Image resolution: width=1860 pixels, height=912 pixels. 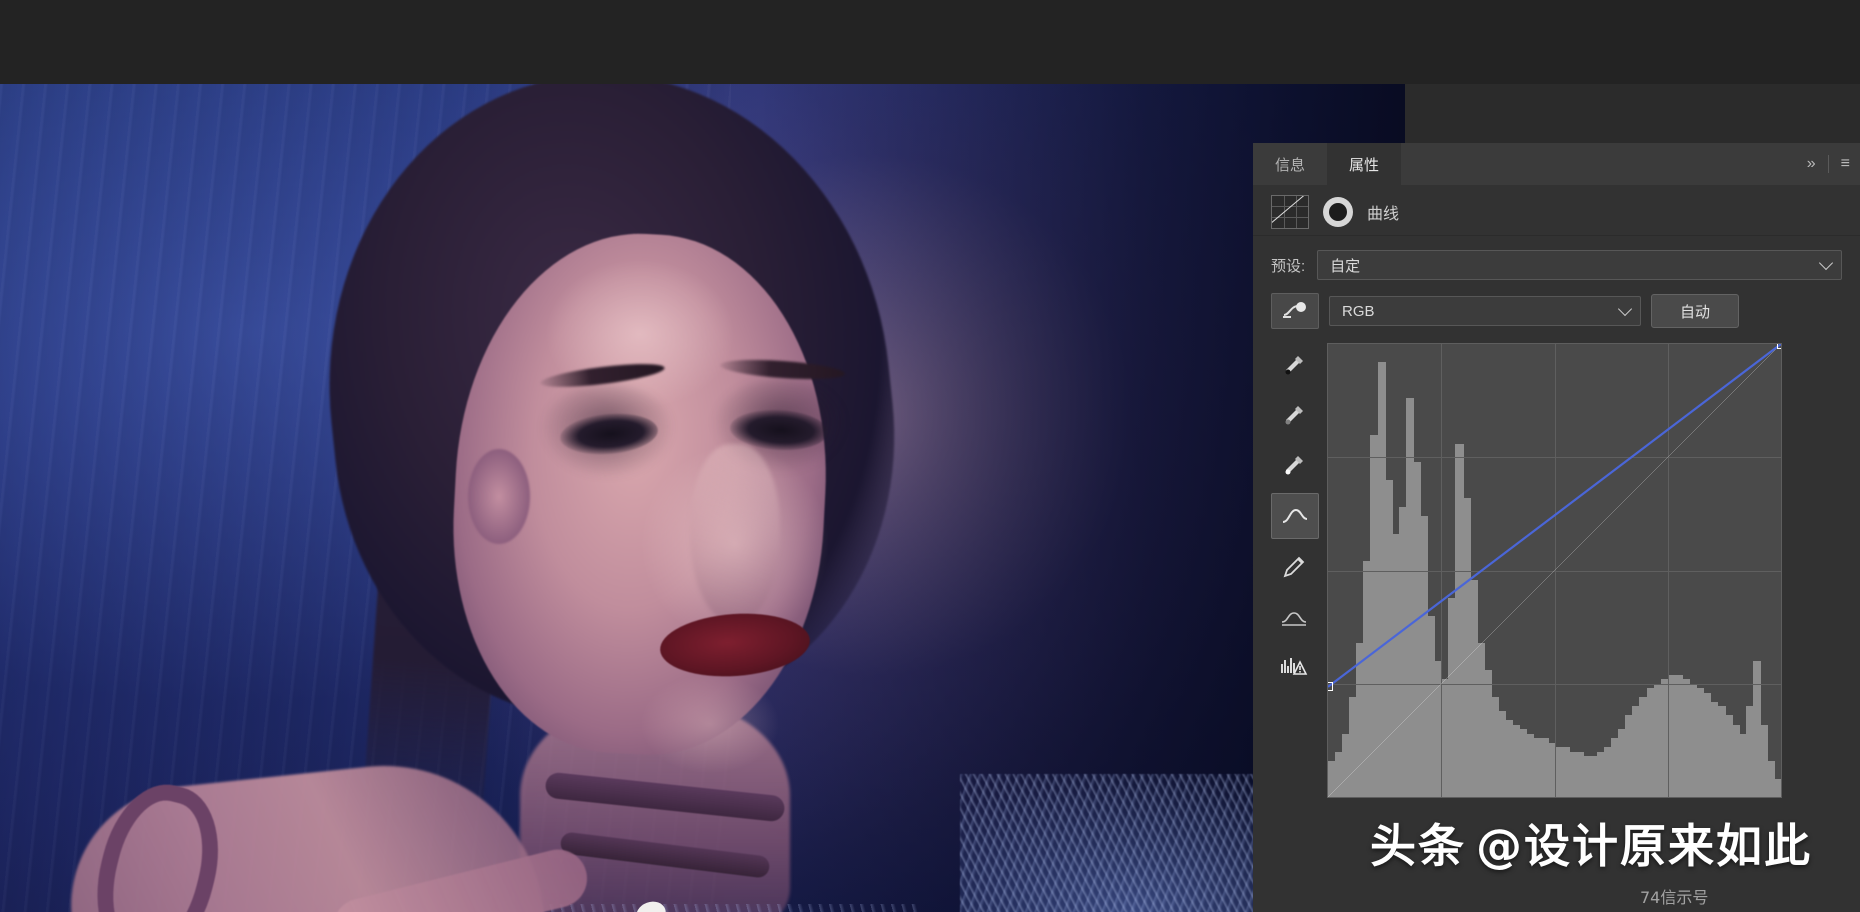 I want to click on auto-button-label: 自动, so click(x=1694, y=312).